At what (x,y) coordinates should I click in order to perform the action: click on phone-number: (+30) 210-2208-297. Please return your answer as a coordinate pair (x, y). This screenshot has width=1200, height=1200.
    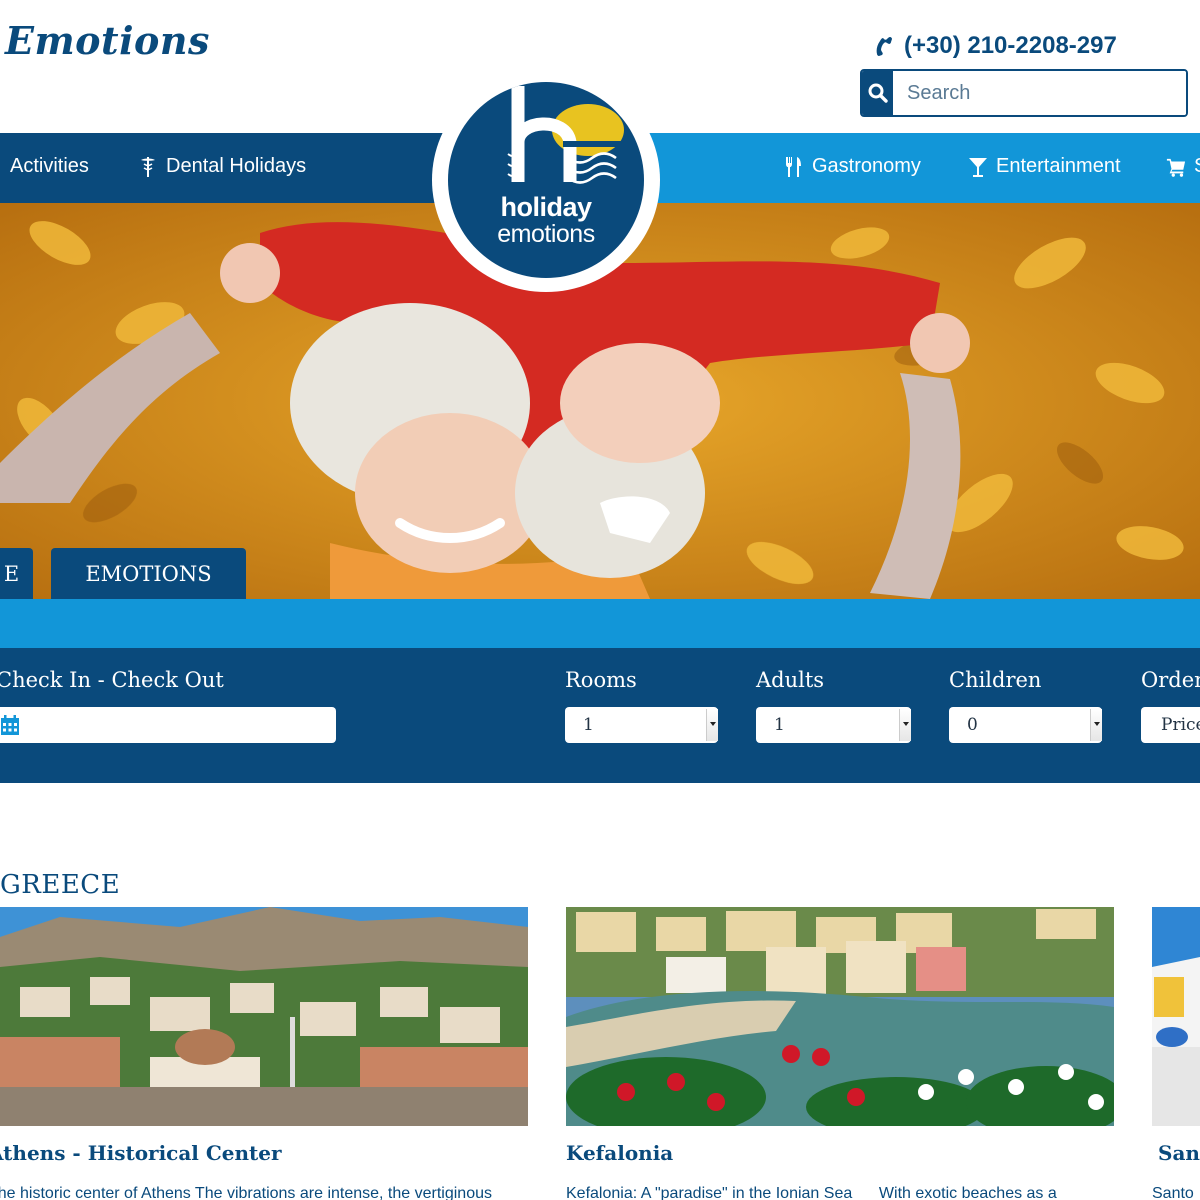
    Looking at the image, I should click on (1010, 45).